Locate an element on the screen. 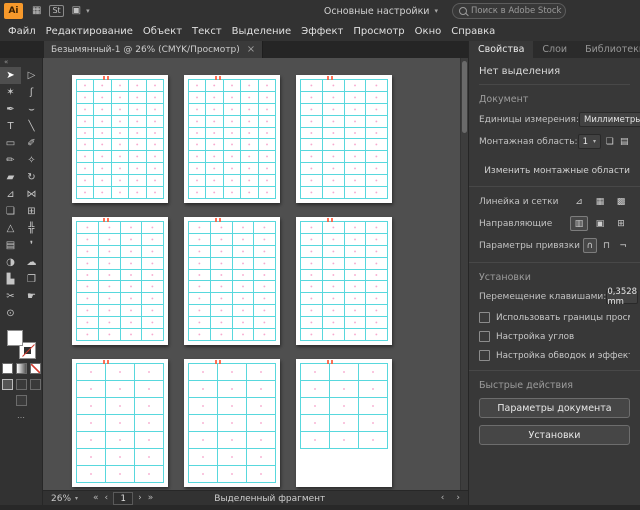 The image size is (640, 510). eyedropper-tool: ❜ is located at coordinates (31, 245).